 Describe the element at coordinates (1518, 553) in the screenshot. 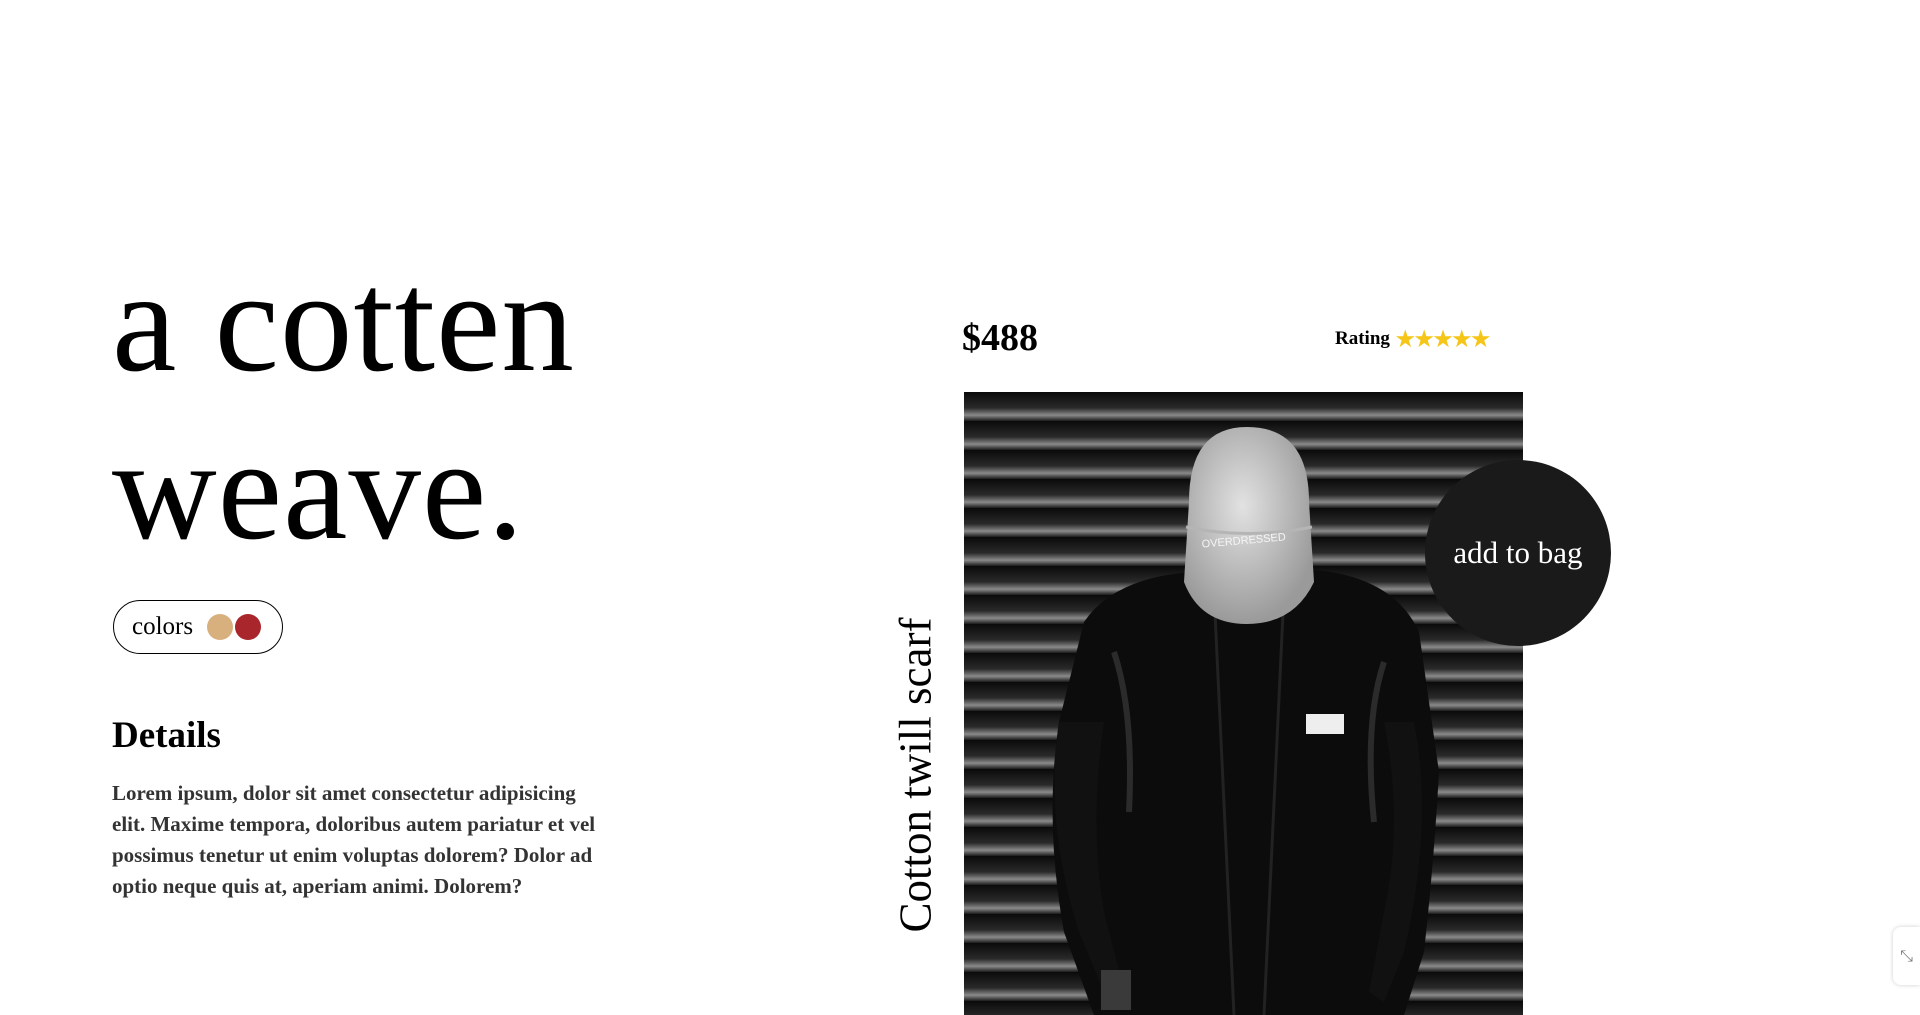

I see `add-to-bag-button: add to bag` at that location.